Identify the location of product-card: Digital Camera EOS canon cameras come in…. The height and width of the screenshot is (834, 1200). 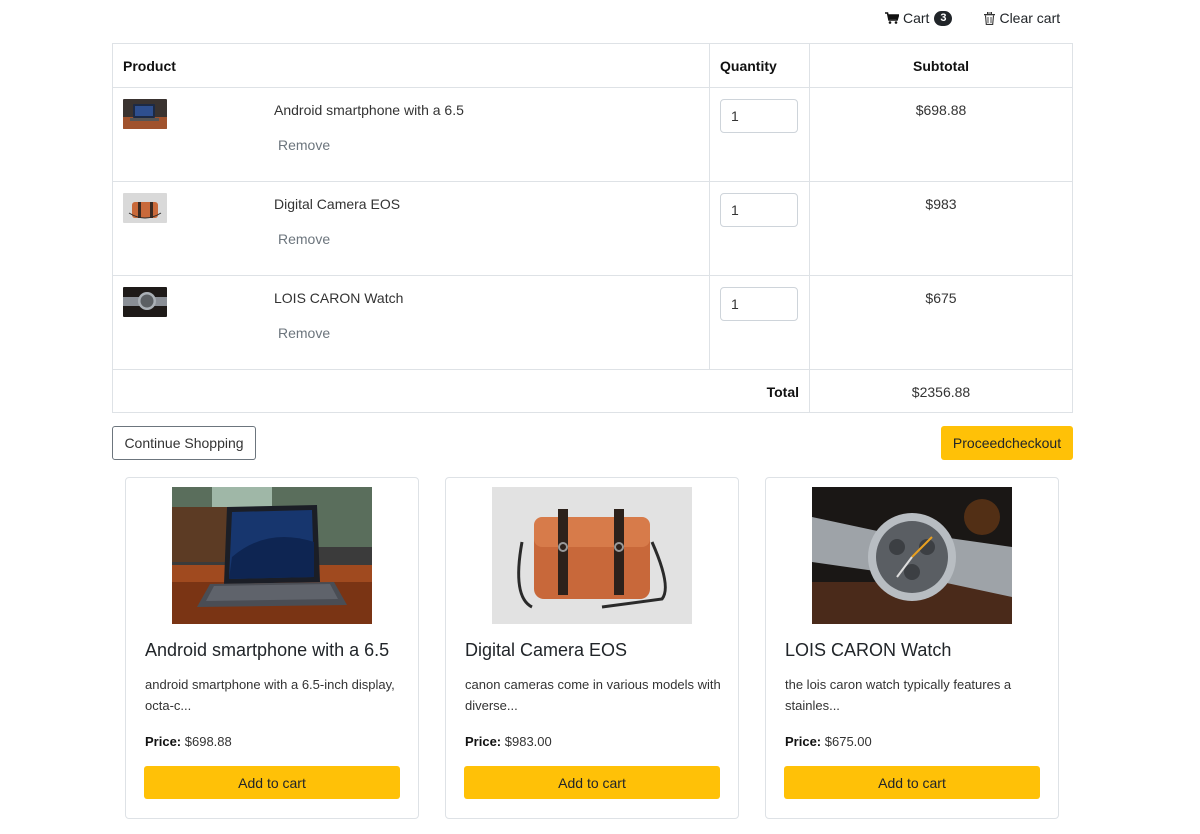
(592, 648).